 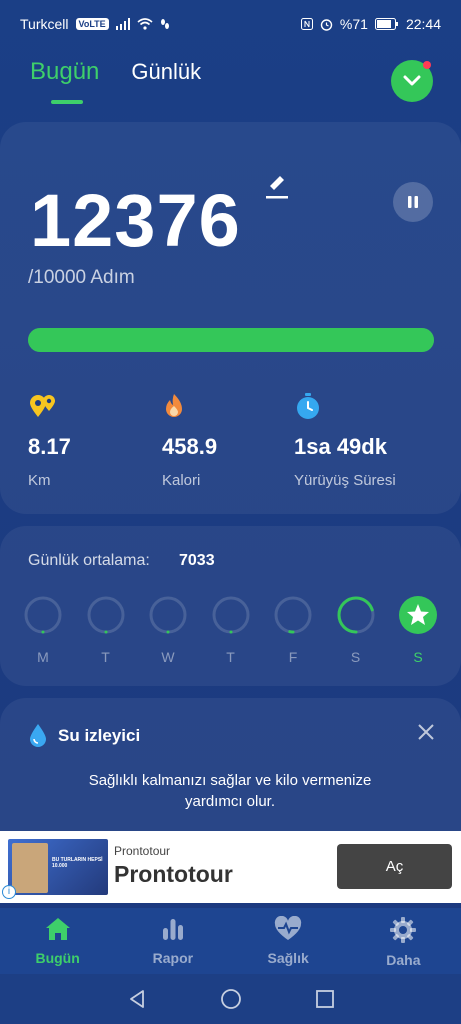 I want to click on day-1: T, so click(x=106, y=630).